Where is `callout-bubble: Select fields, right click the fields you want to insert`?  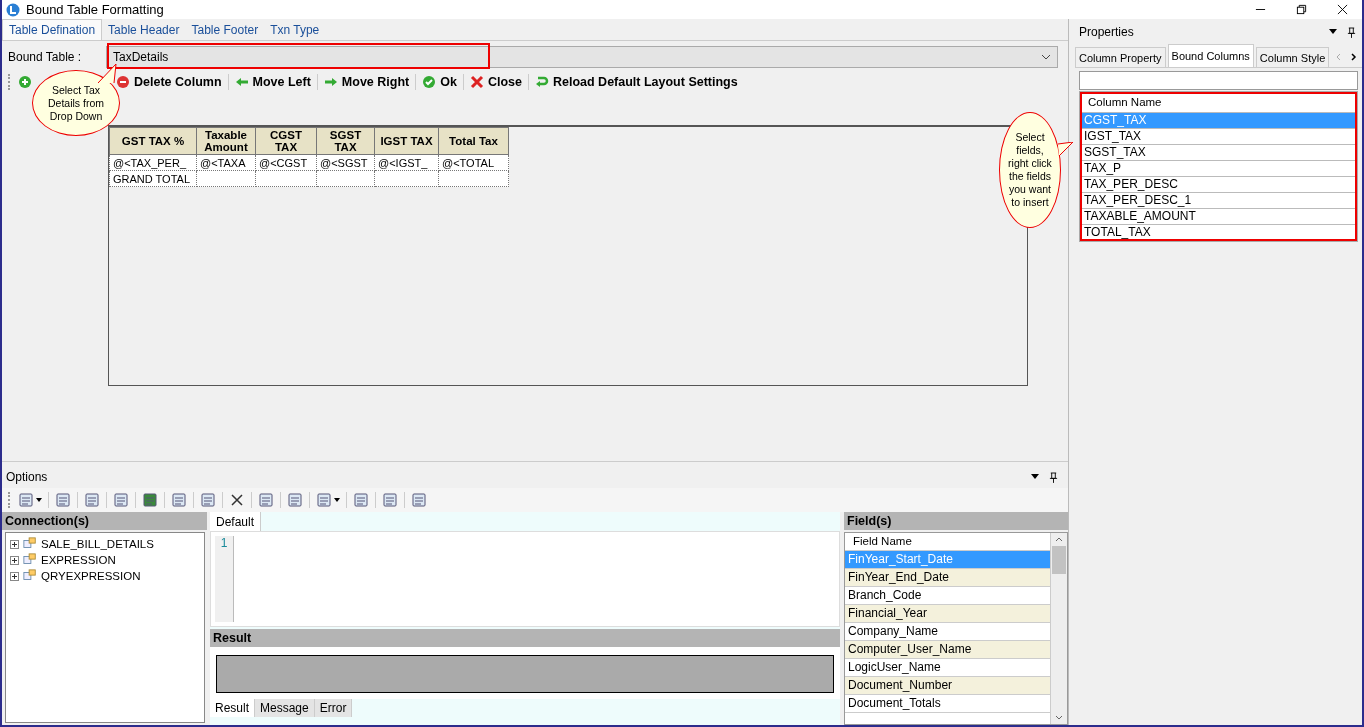 callout-bubble: Select fields, right click the fields you want to insert is located at coordinates (1030, 170).